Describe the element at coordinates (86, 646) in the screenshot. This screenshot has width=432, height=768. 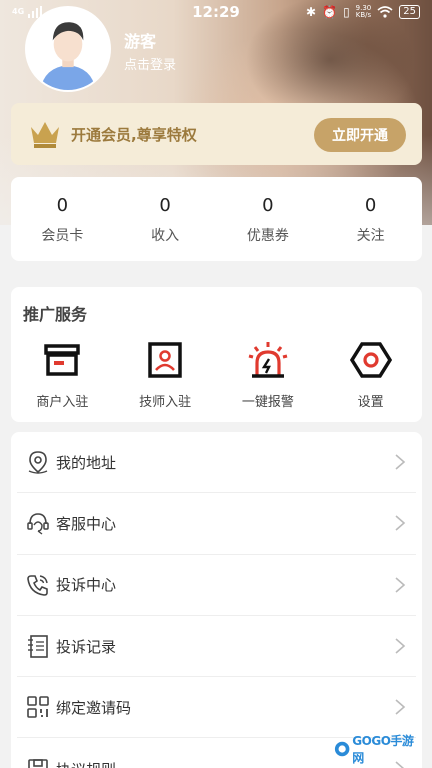
I see `menu-label: 投诉记录` at that location.